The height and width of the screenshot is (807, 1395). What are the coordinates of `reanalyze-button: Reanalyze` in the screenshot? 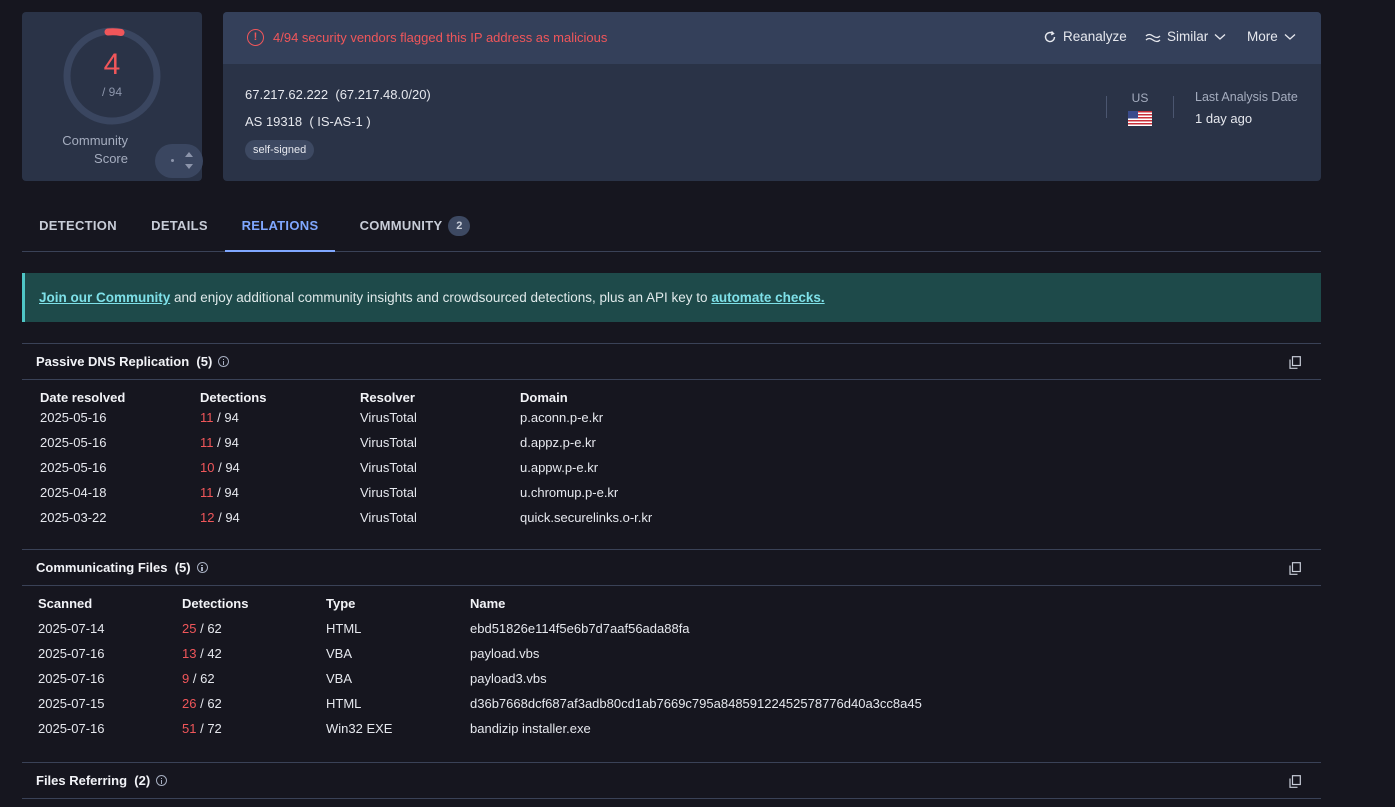 It's located at (1085, 36).